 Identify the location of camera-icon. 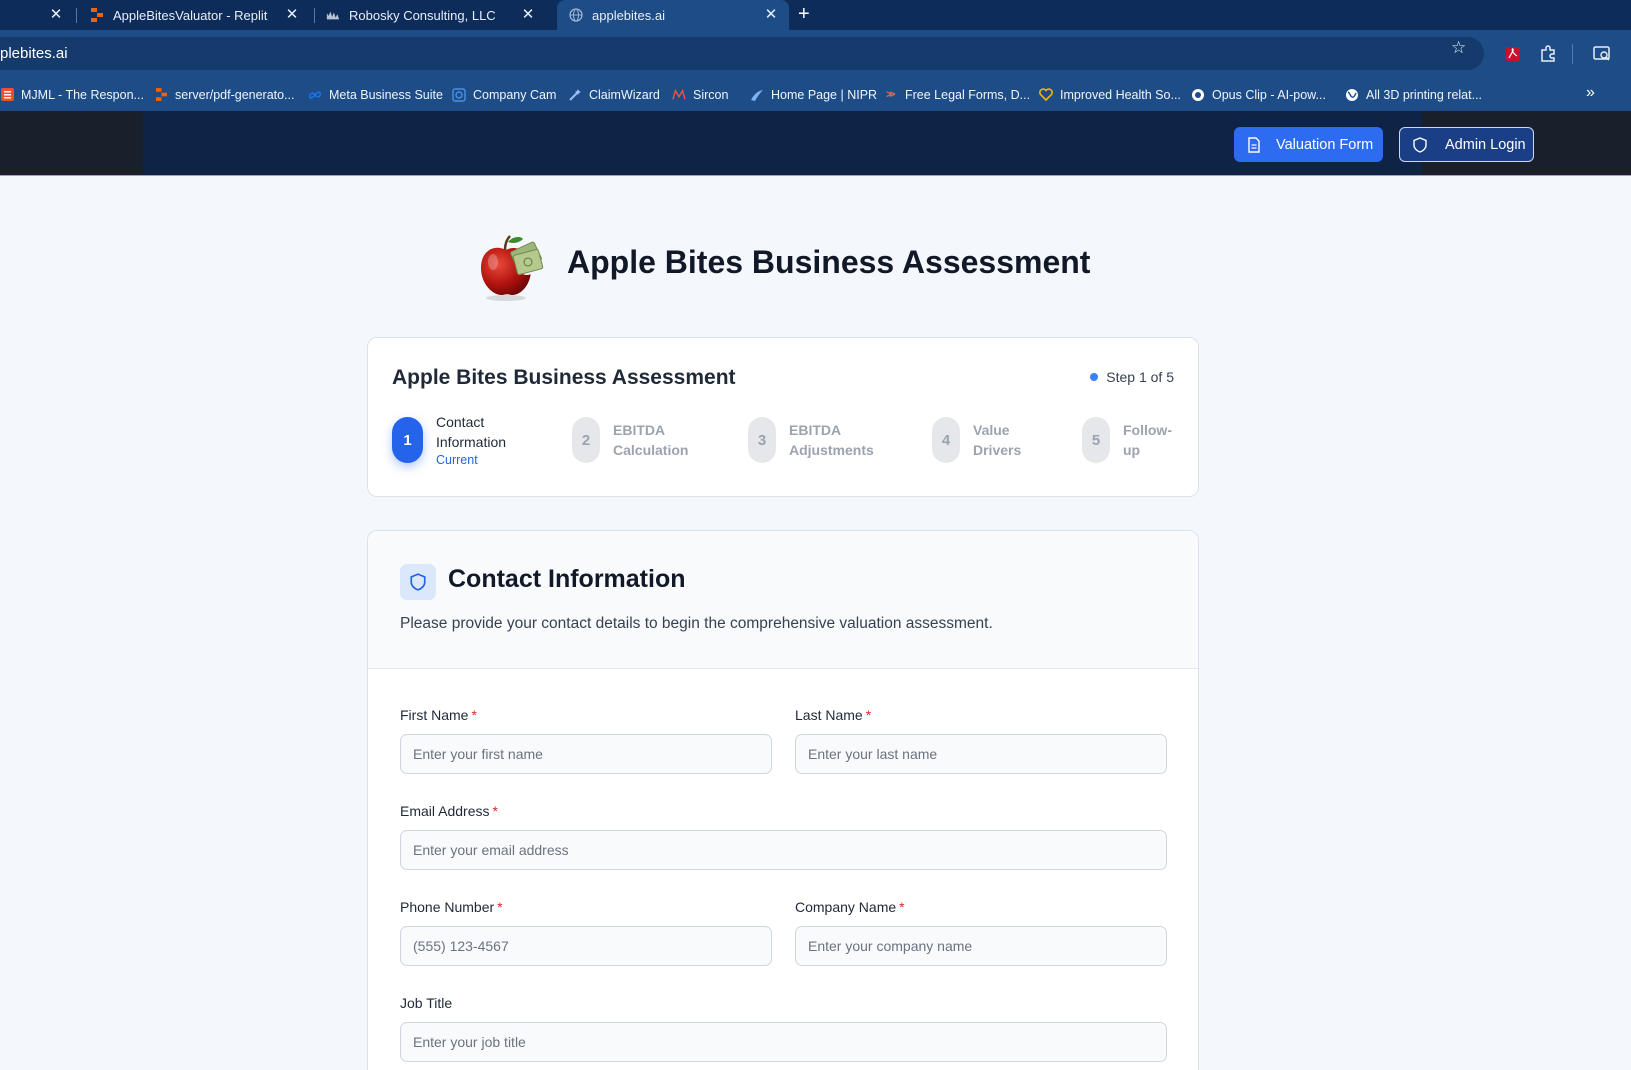
(459, 94).